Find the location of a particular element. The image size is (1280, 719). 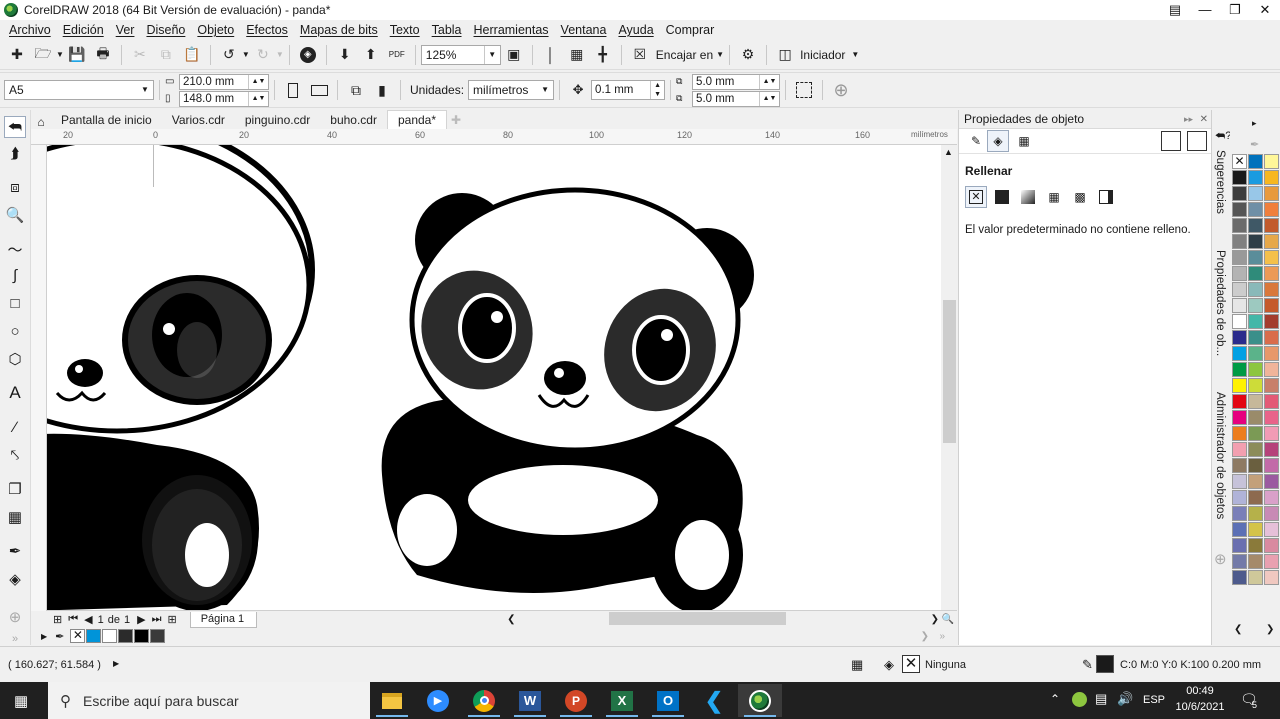

menu-mapas-de-bits: Mapas de bits is located at coordinates (339, 30).